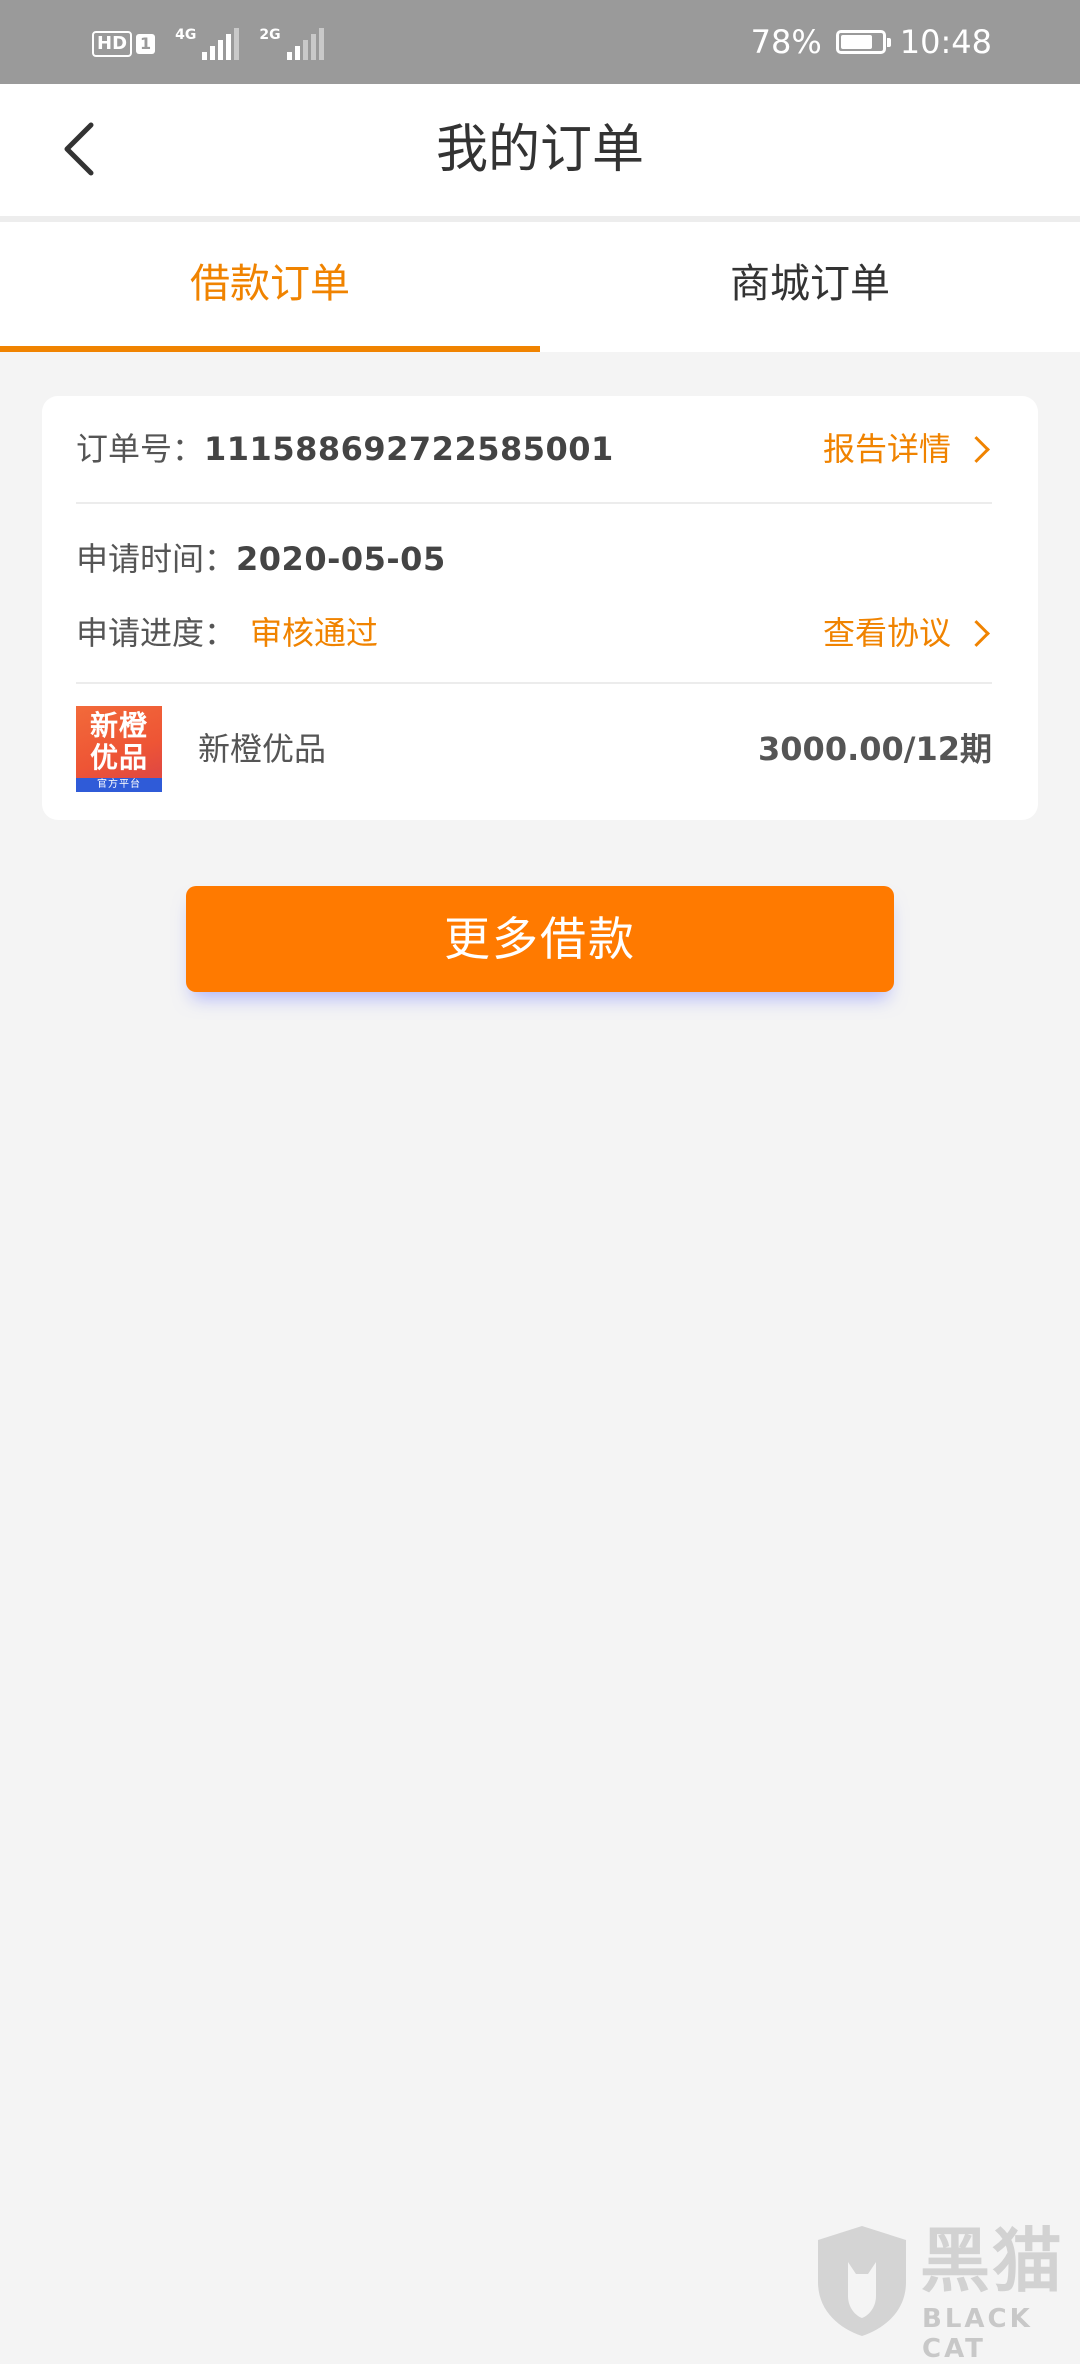 This screenshot has height=2364, width=1080. What do you see at coordinates (534, 559) in the screenshot?
I see `apply-time-row: 申请时间：2020-05-05` at bounding box center [534, 559].